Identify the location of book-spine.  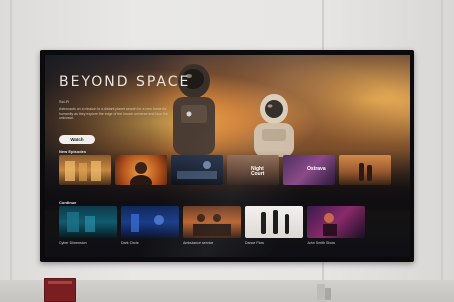
(60, 282).